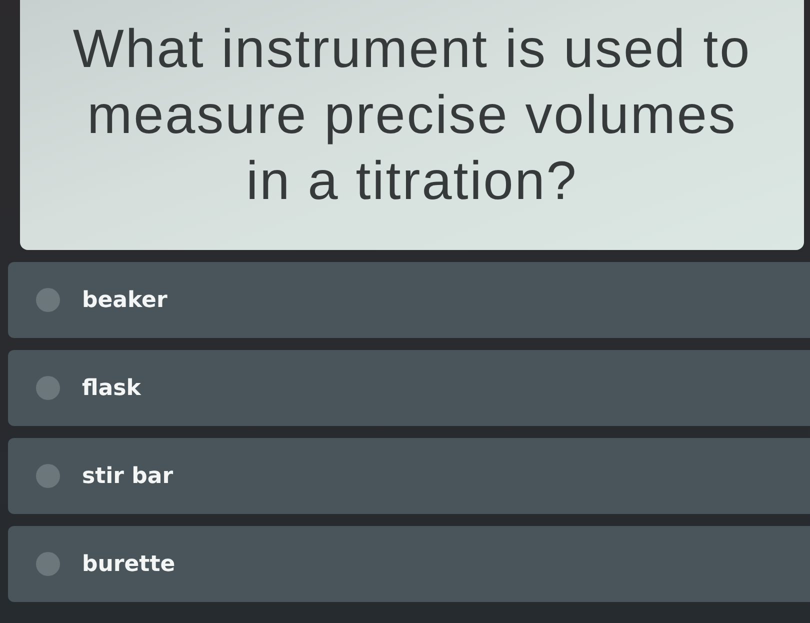 The height and width of the screenshot is (623, 810). What do you see at coordinates (409, 476) in the screenshot?
I see `answer-option: stir bar` at bounding box center [409, 476].